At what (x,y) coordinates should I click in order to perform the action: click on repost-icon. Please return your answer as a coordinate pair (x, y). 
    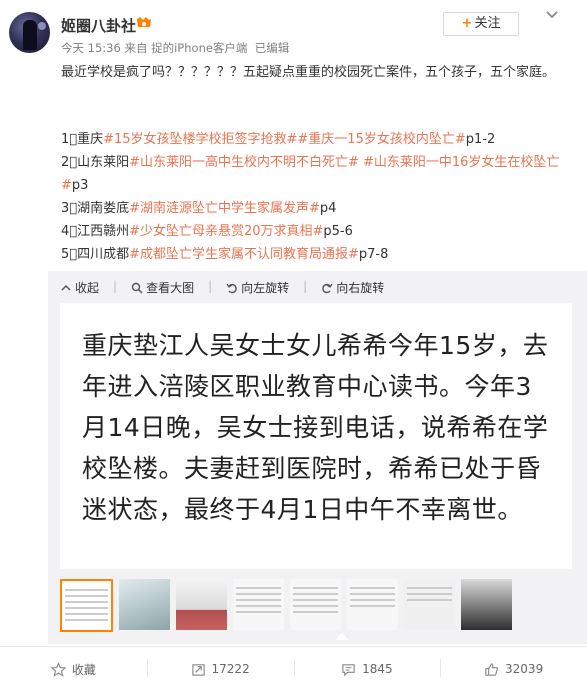
    Looking at the image, I should click on (198, 669).